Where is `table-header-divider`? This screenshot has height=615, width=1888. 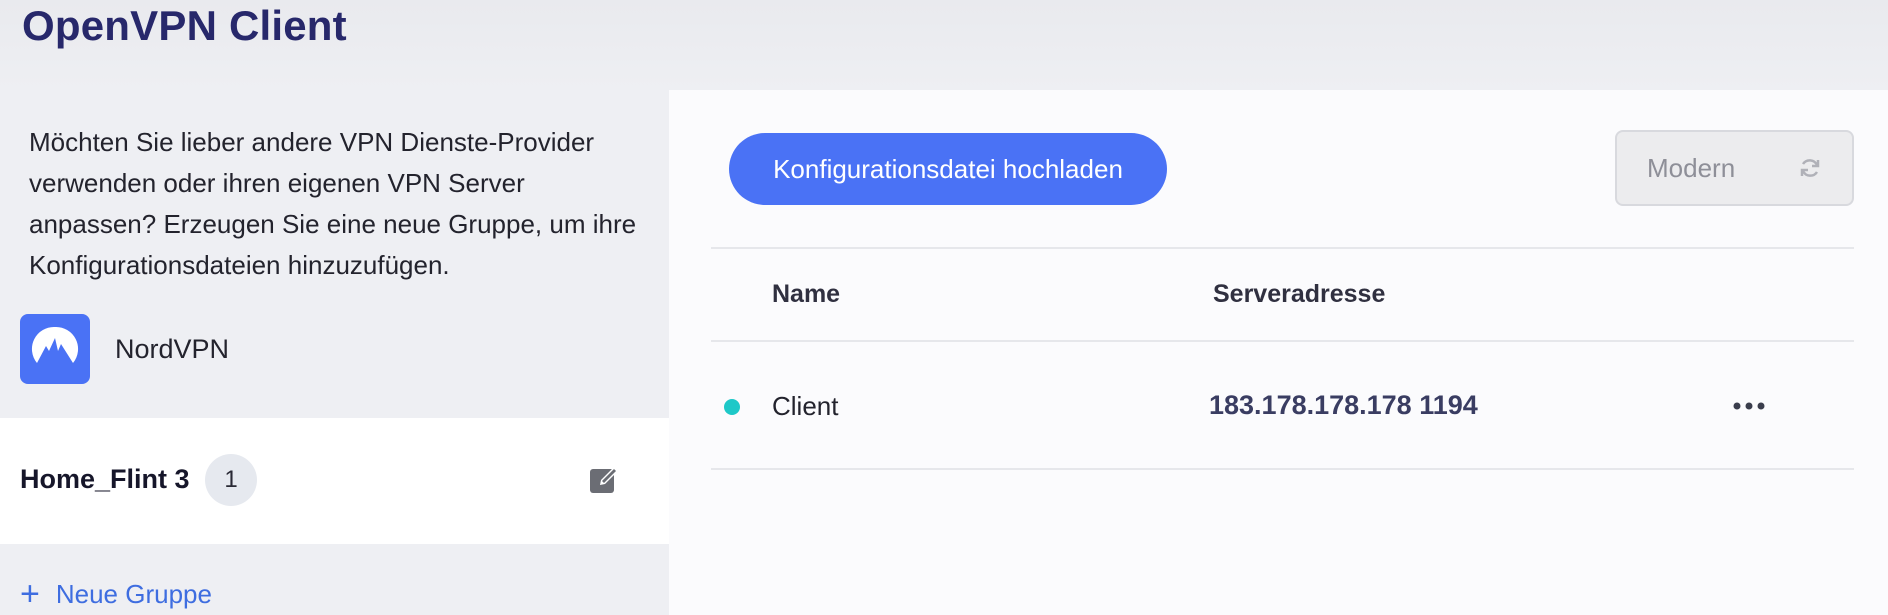
table-header-divider is located at coordinates (1282, 341).